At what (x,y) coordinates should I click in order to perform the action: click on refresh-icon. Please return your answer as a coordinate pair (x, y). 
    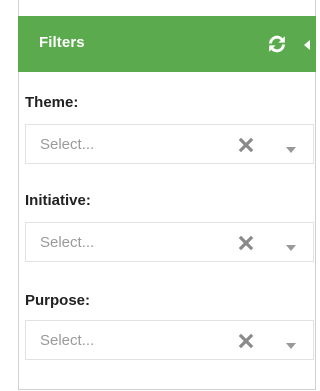
    Looking at the image, I should click on (277, 44).